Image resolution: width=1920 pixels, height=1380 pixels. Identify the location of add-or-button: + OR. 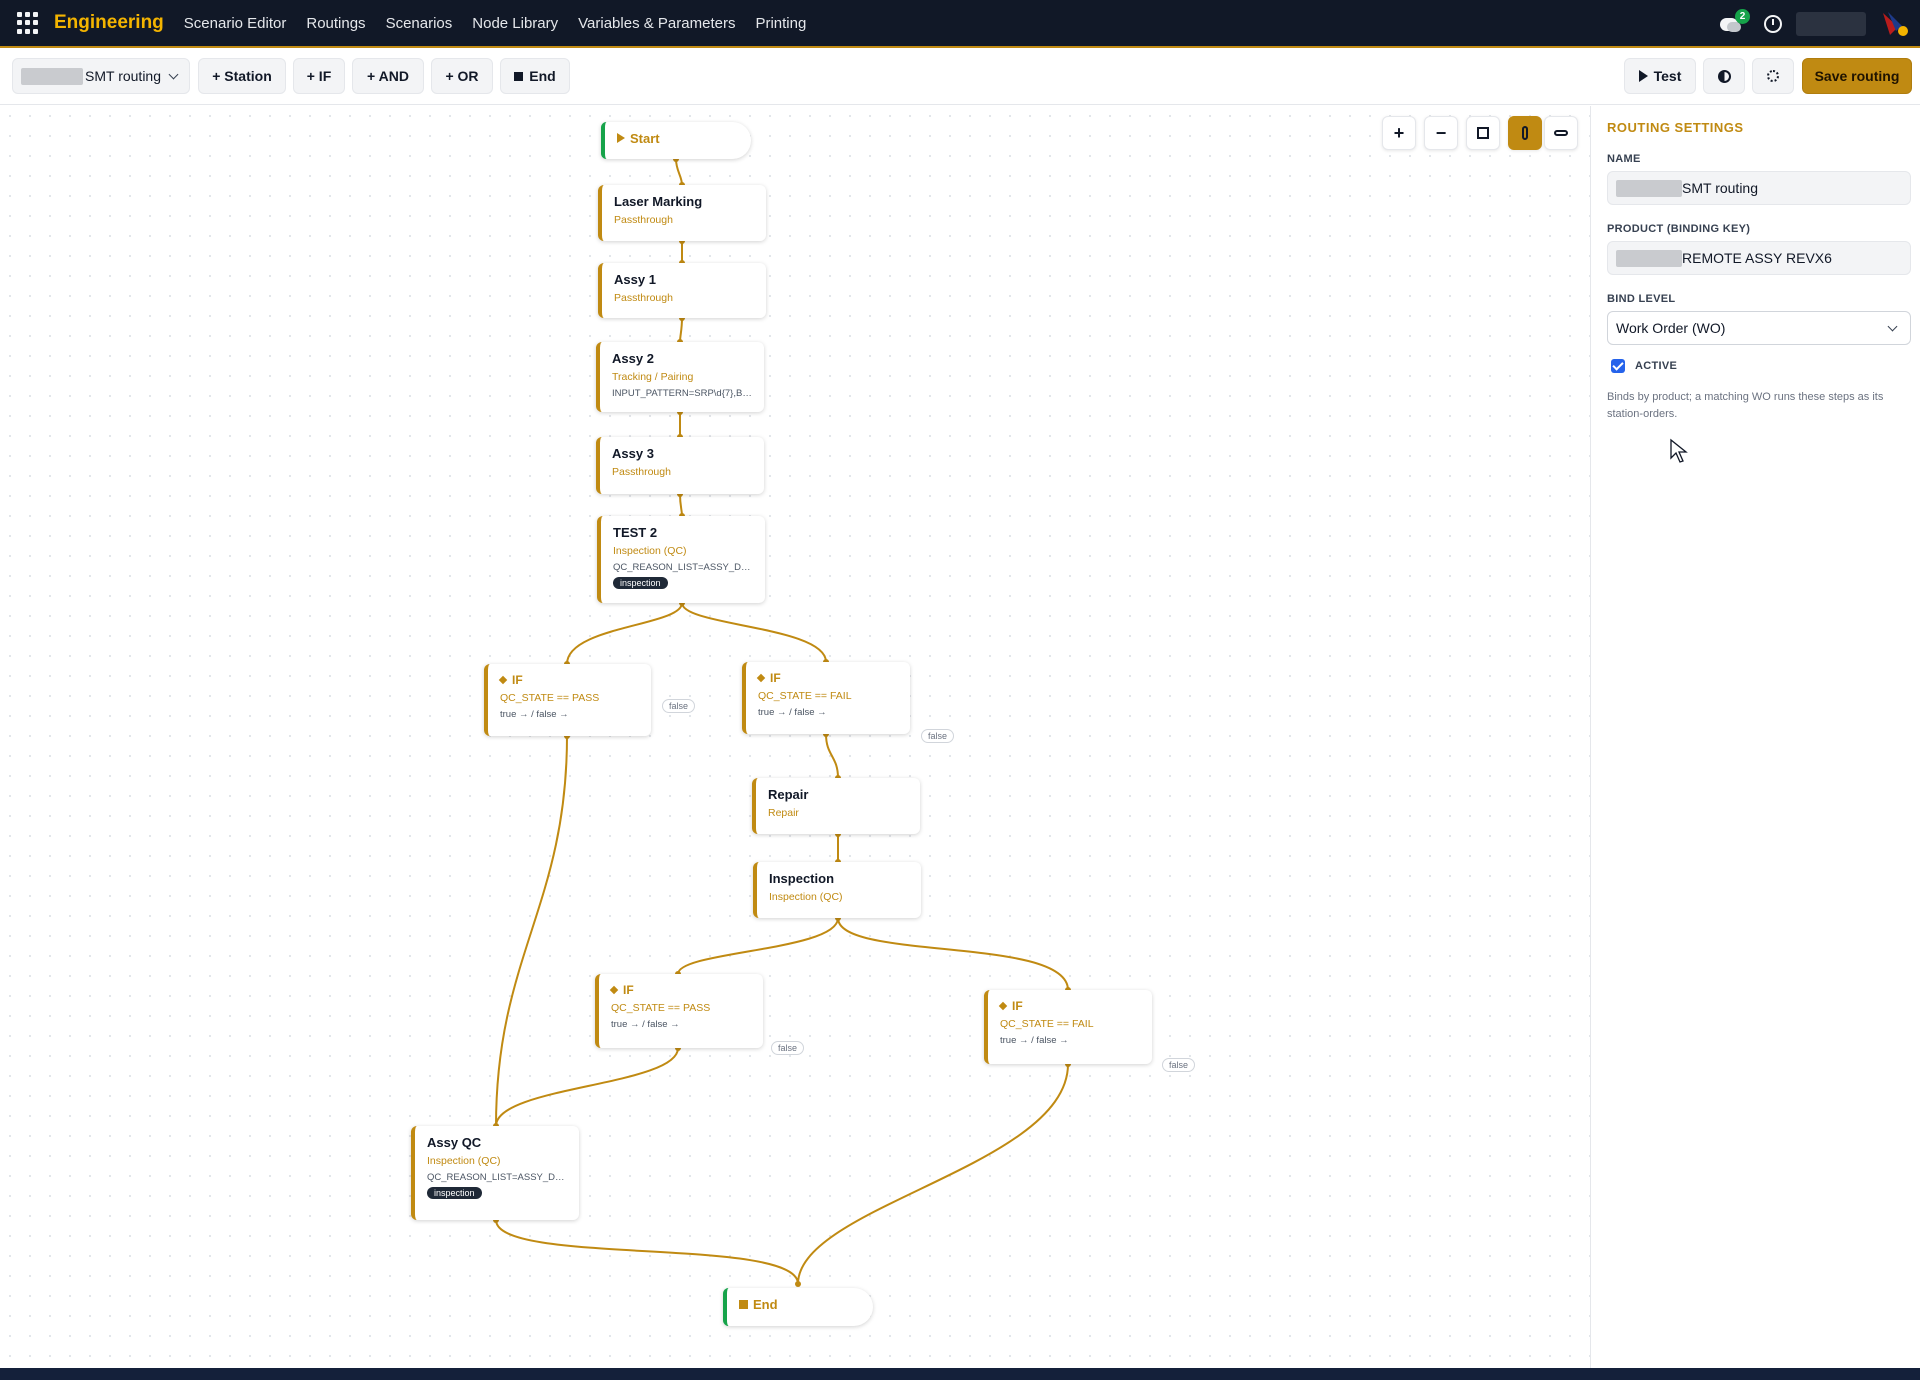
(462, 76).